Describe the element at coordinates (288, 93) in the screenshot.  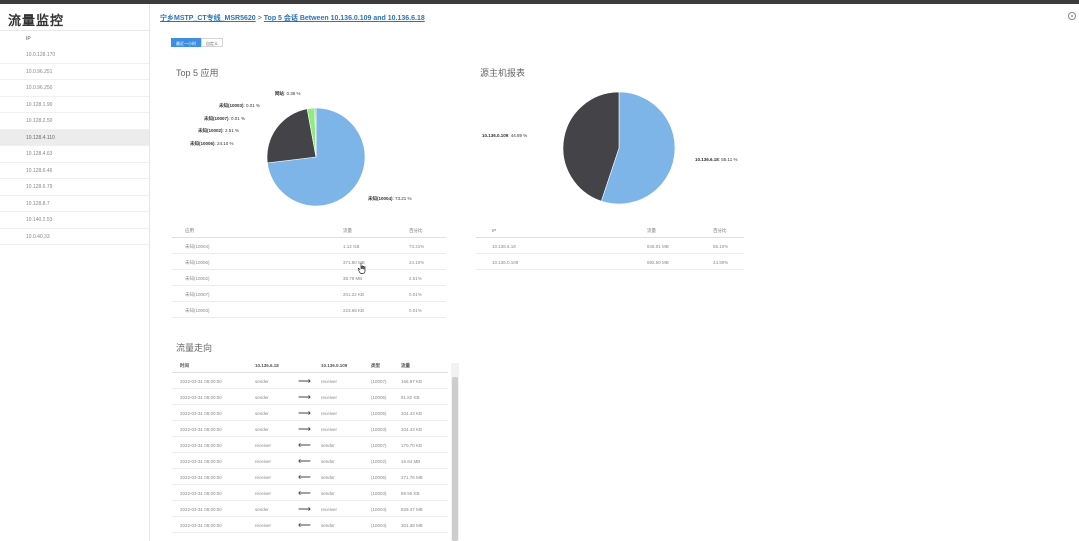
I see `pie-label-website: 网站: 0.36 %` at that location.